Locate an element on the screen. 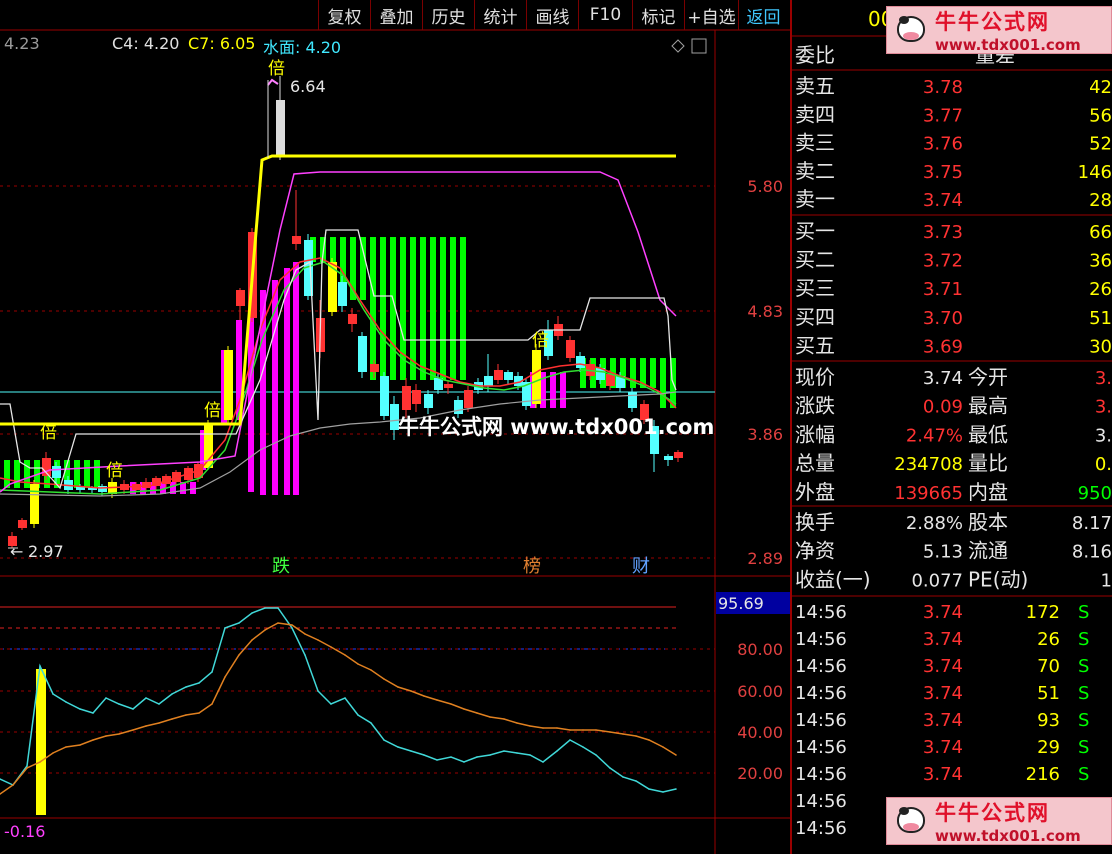 This screenshot has width=1112, height=854. buy-volume: 66 is located at coordinates (1100, 232).